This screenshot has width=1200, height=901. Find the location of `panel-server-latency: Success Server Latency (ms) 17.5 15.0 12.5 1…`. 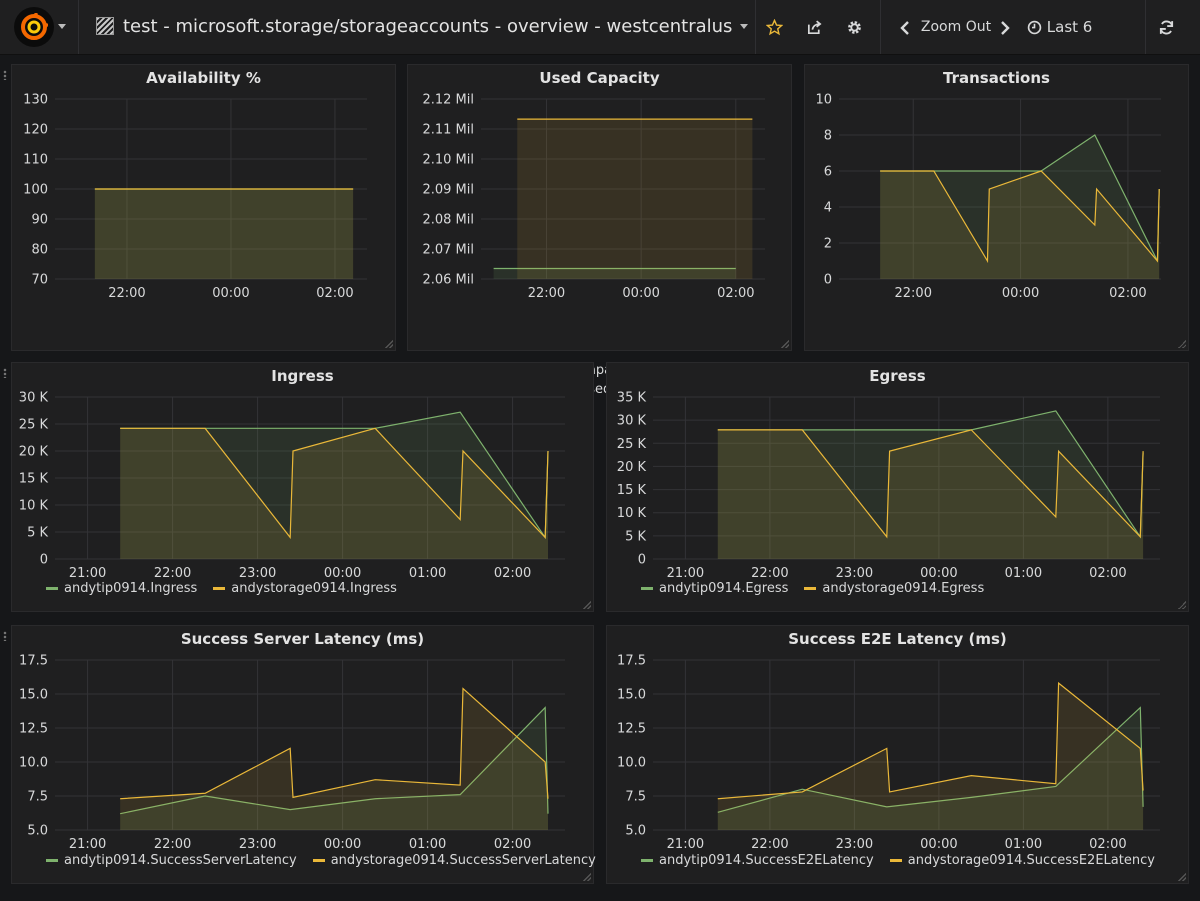

panel-server-latency: Success Server Latency (ms) 17.5 15.0 12.5 1… is located at coordinates (303, 755).